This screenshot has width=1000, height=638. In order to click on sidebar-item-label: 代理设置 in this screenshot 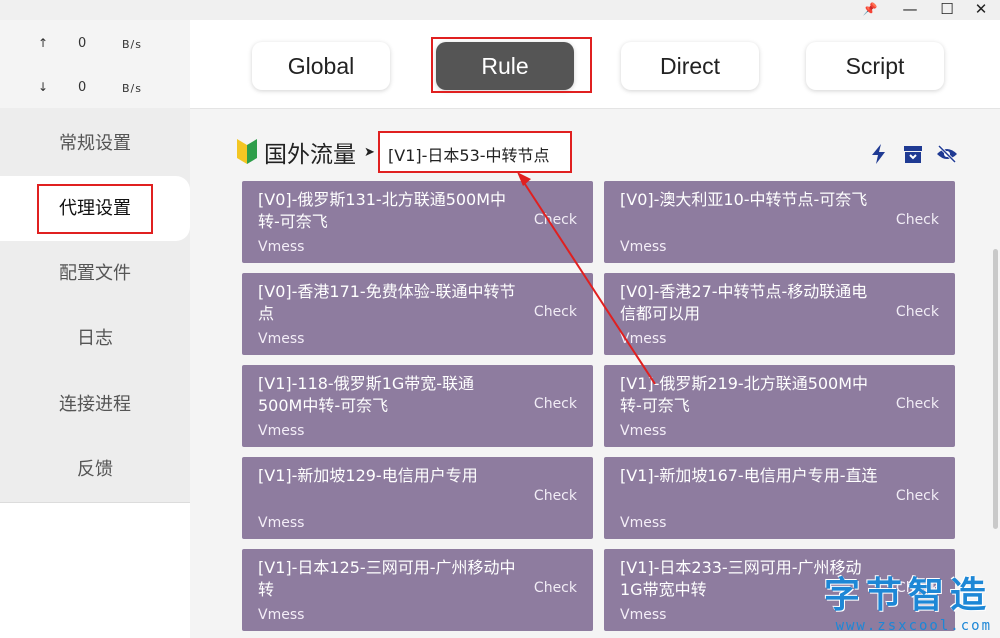, I will do `click(95, 209)`.